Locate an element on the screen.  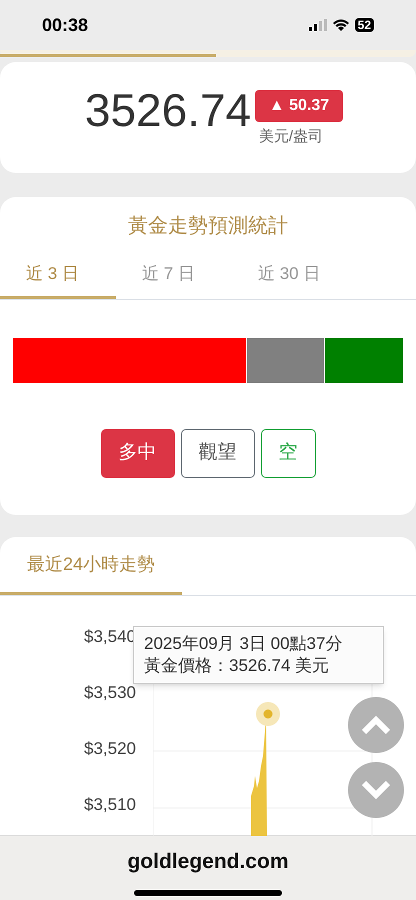
chevron-up-icon is located at coordinates (376, 725).